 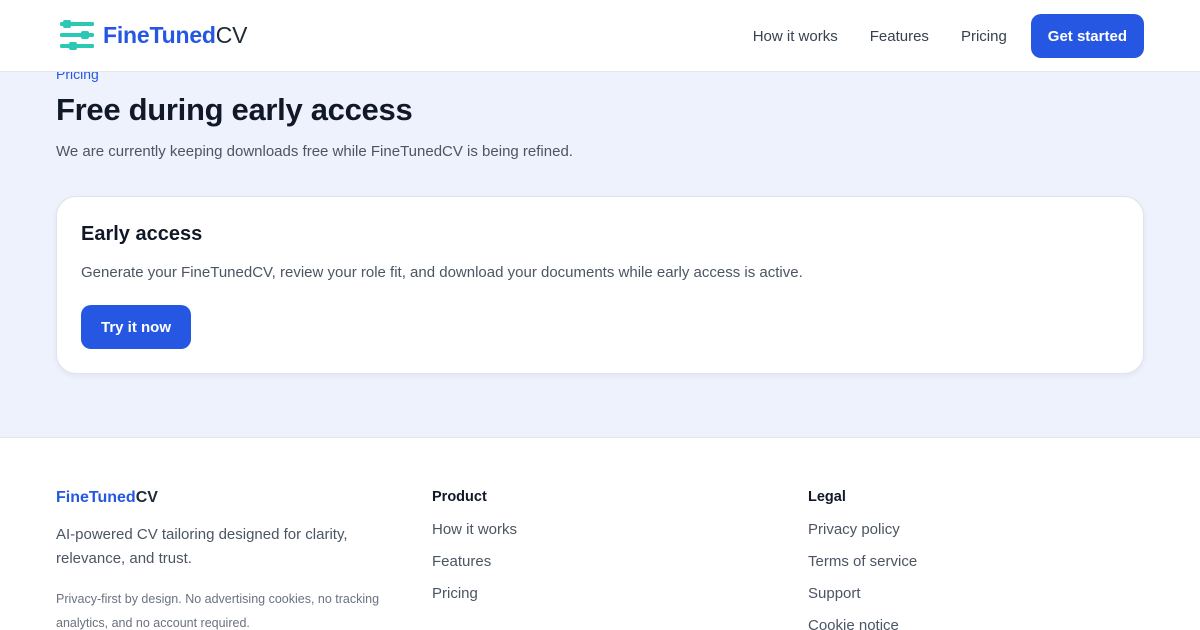 I want to click on try-it-now-button: Try it now, so click(x=136, y=327).